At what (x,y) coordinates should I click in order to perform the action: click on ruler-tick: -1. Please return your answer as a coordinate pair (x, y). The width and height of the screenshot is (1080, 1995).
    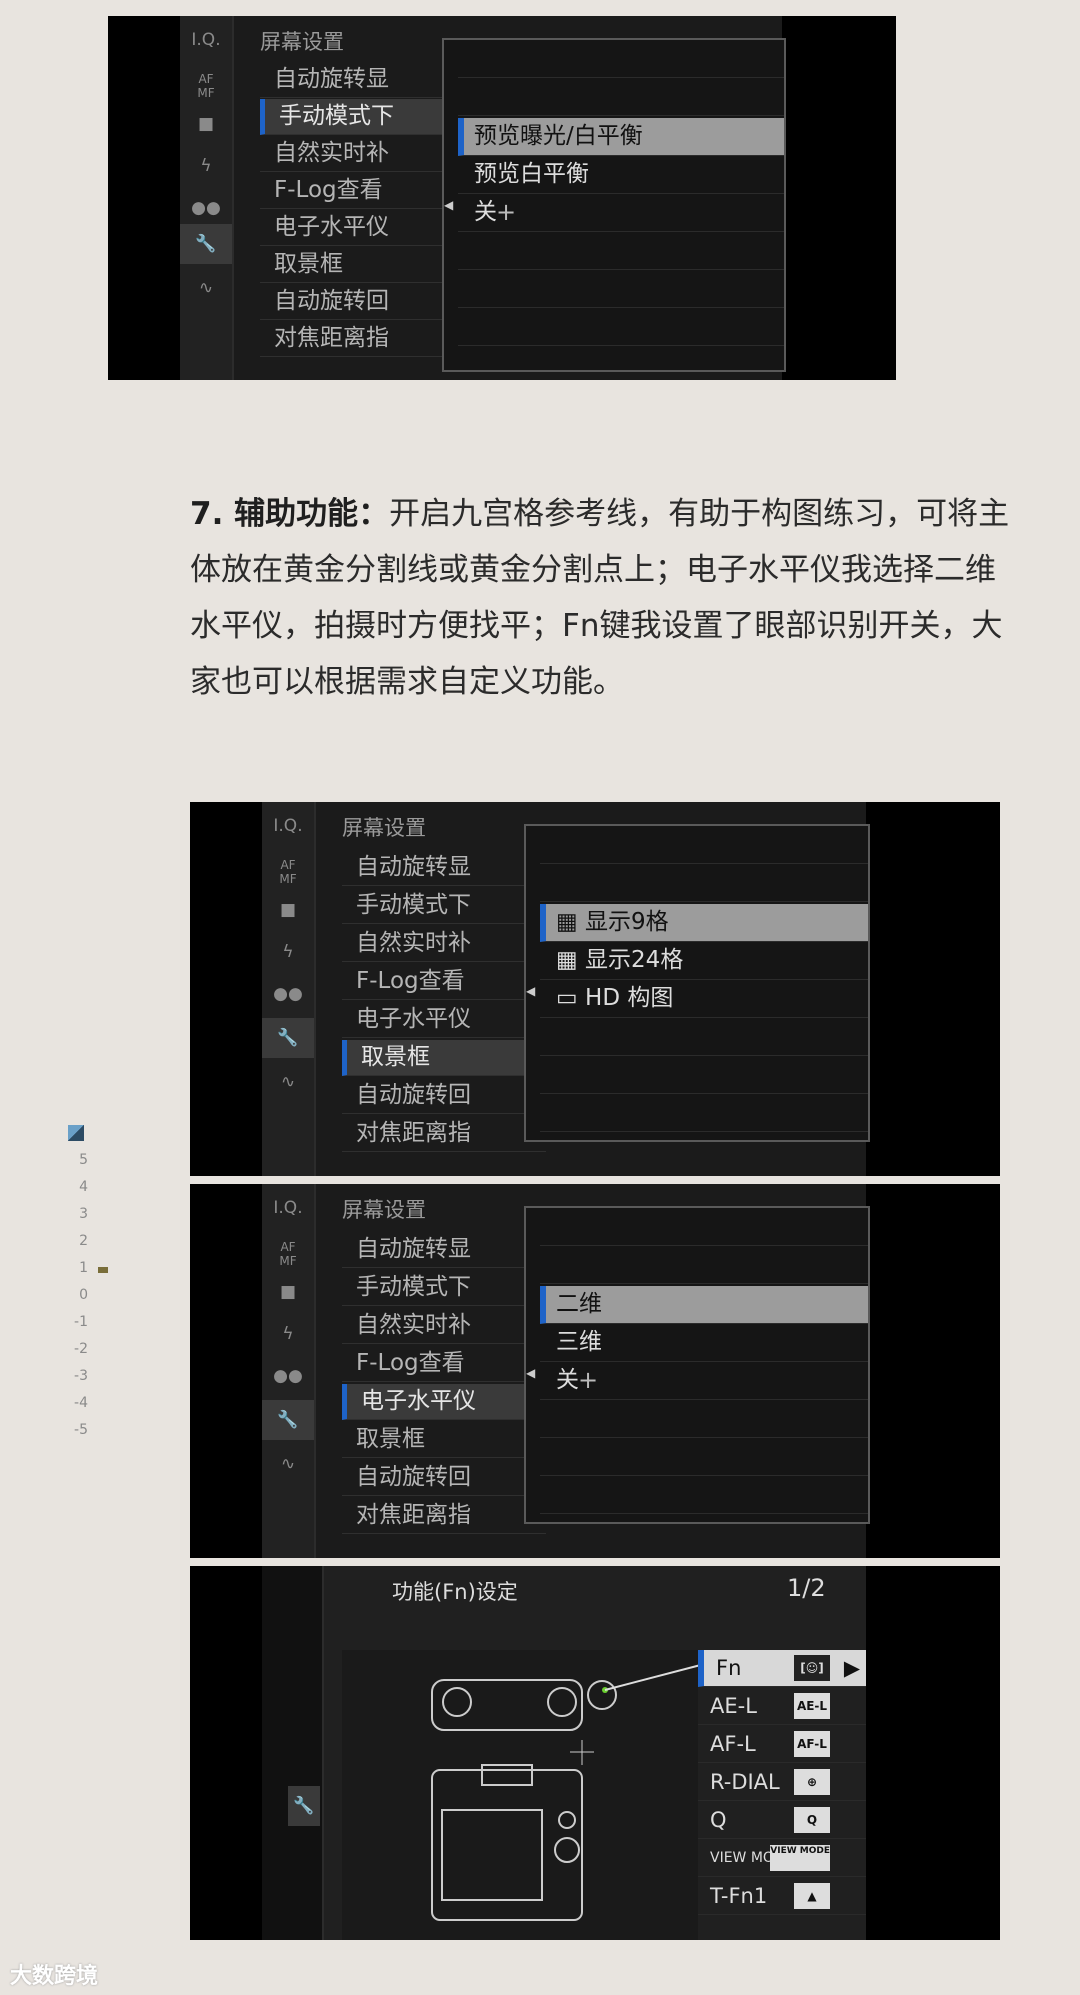
    Looking at the image, I should click on (81, 1322).